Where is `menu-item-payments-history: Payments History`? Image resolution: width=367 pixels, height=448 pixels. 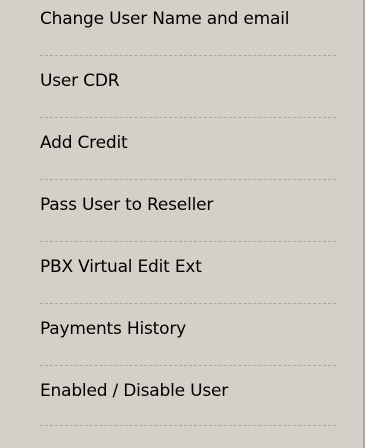
menu-item-payments-history: Payments History is located at coordinates (181, 335).